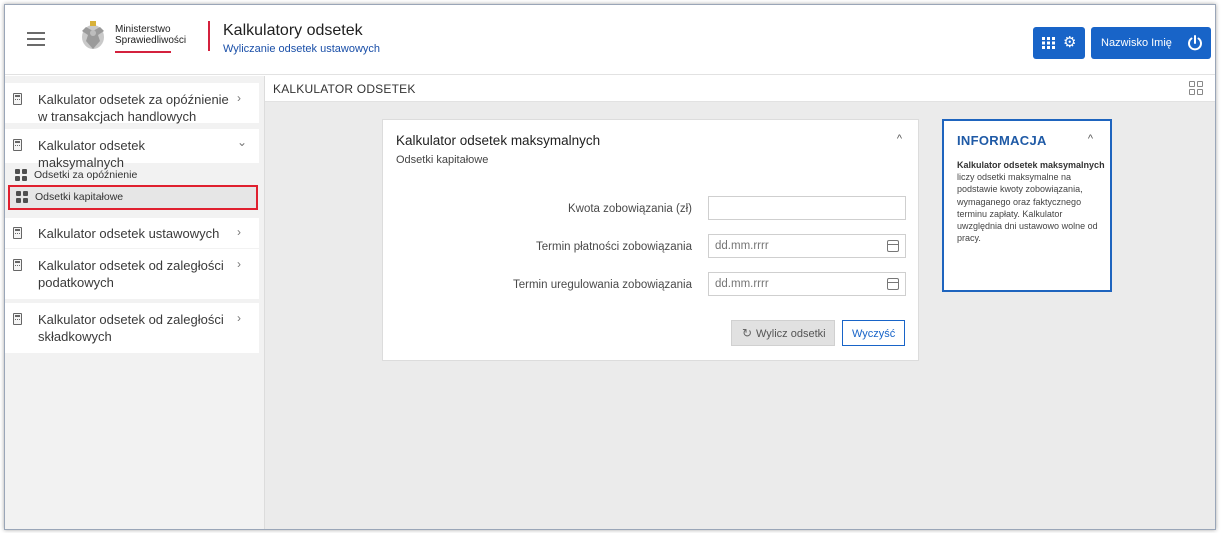  I want to click on sidebar-subitem-label: Odsetki kapitałowe, so click(79, 197).